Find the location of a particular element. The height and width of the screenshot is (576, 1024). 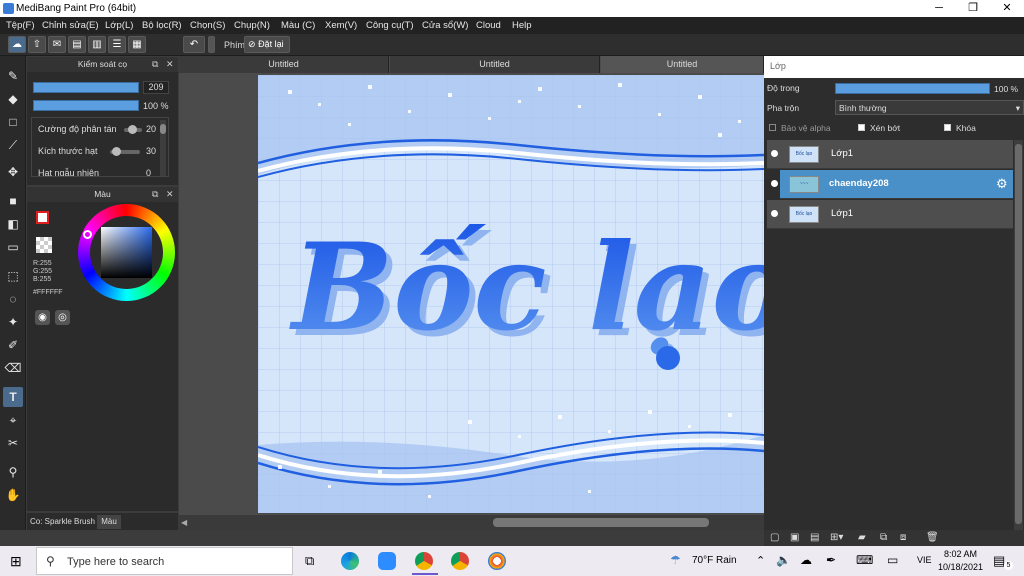

checklist-icon: ☰ is located at coordinates (117, 44).